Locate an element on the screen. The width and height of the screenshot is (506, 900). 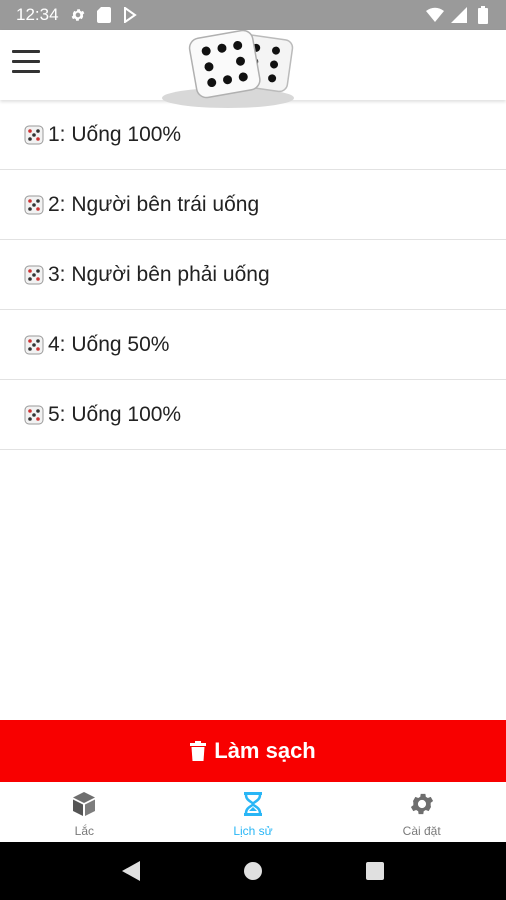
clear-history-button: Làm sạch is located at coordinates (253, 751).